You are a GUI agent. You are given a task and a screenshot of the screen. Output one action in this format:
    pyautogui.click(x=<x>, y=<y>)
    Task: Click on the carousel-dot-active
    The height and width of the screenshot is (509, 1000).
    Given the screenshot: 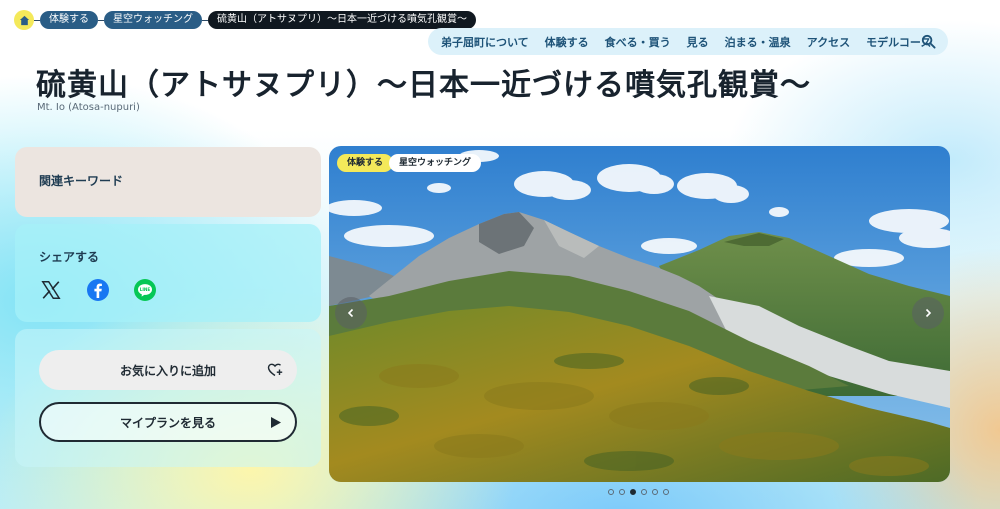 What is the action you would take?
    pyautogui.click(x=633, y=492)
    